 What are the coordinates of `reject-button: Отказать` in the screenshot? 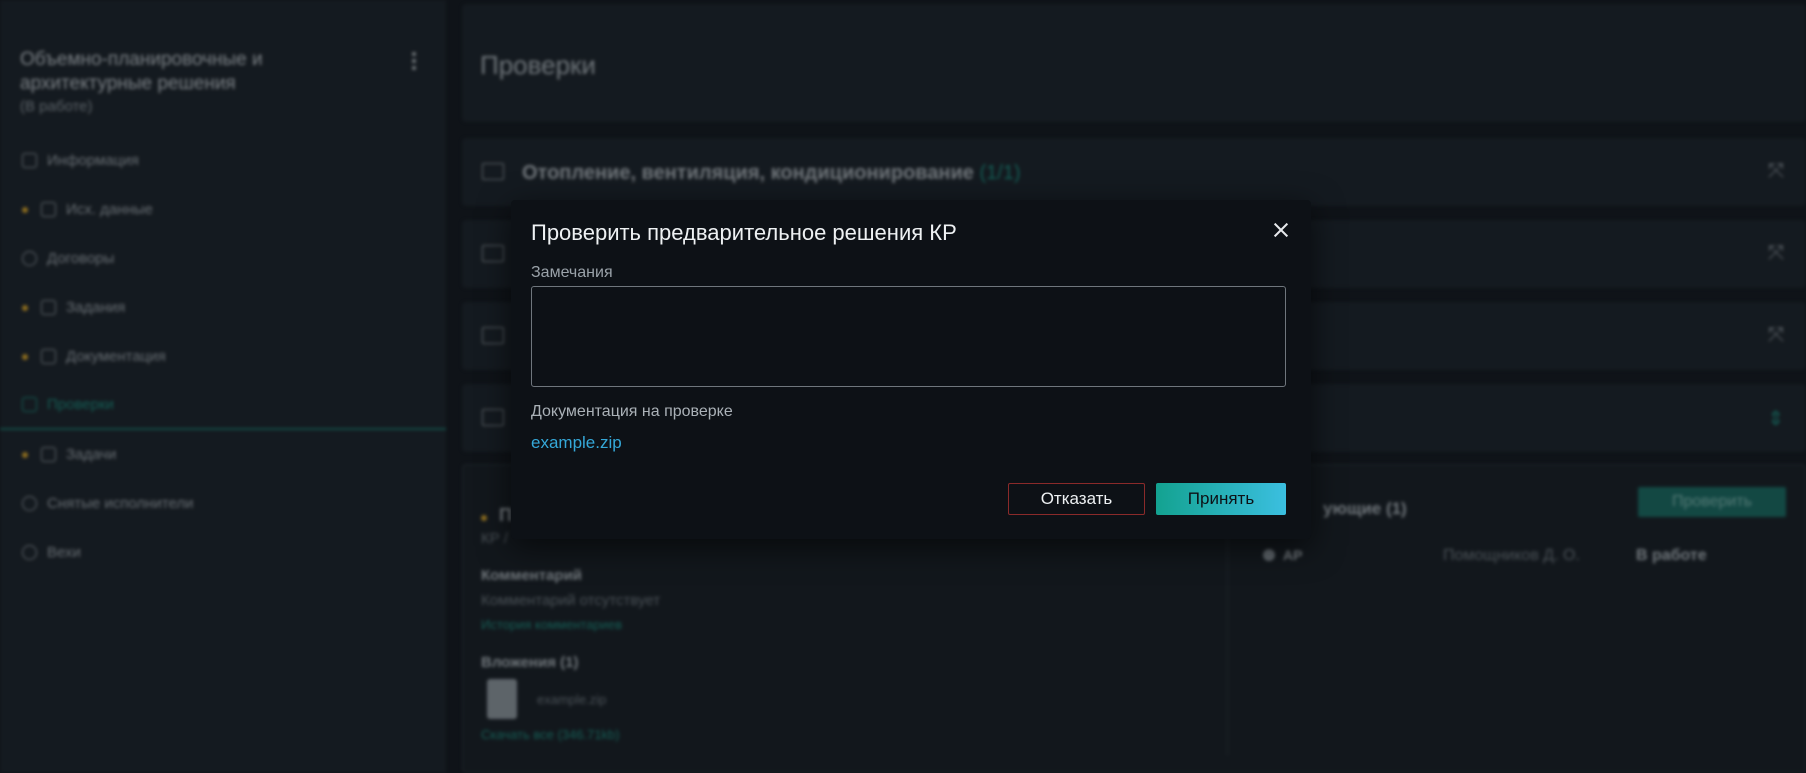 It's located at (1076, 499).